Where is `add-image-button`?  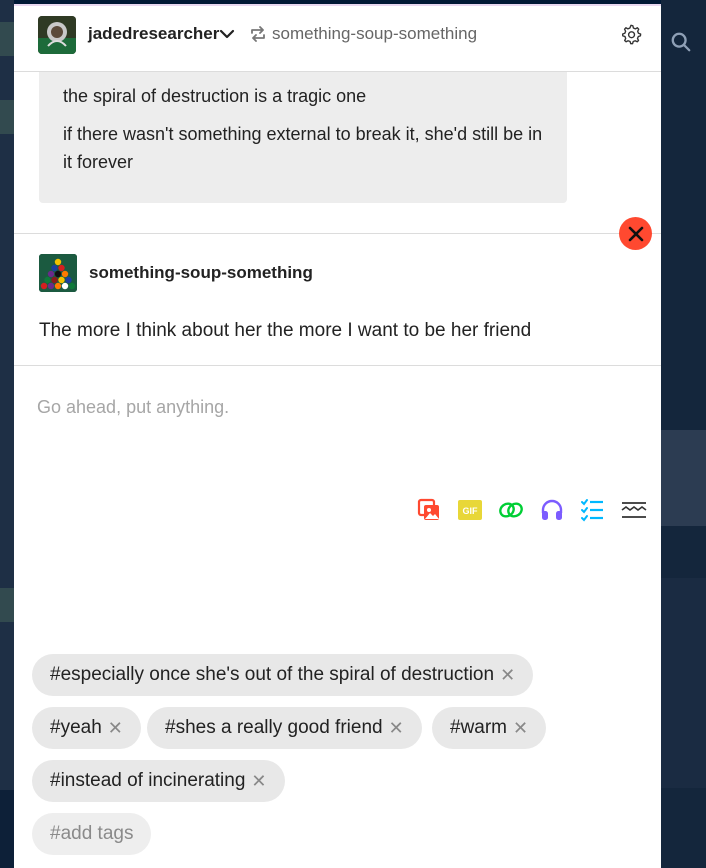
add-image-button is located at coordinates (428, 510).